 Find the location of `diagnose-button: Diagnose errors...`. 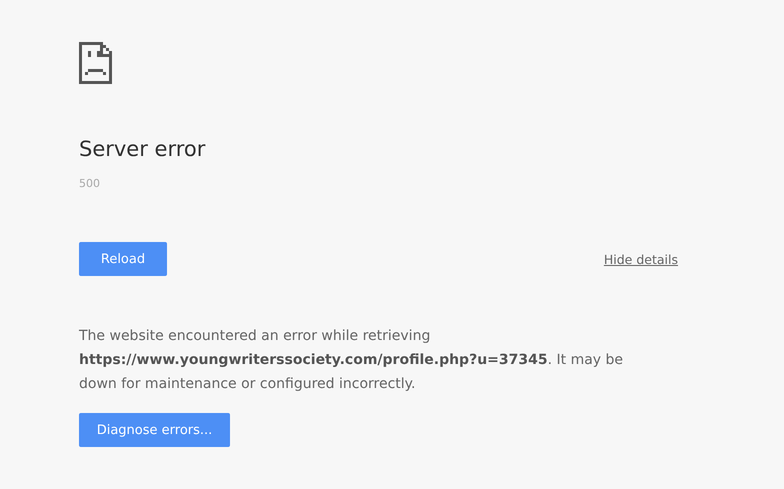

diagnose-button: Diagnose errors... is located at coordinates (154, 430).